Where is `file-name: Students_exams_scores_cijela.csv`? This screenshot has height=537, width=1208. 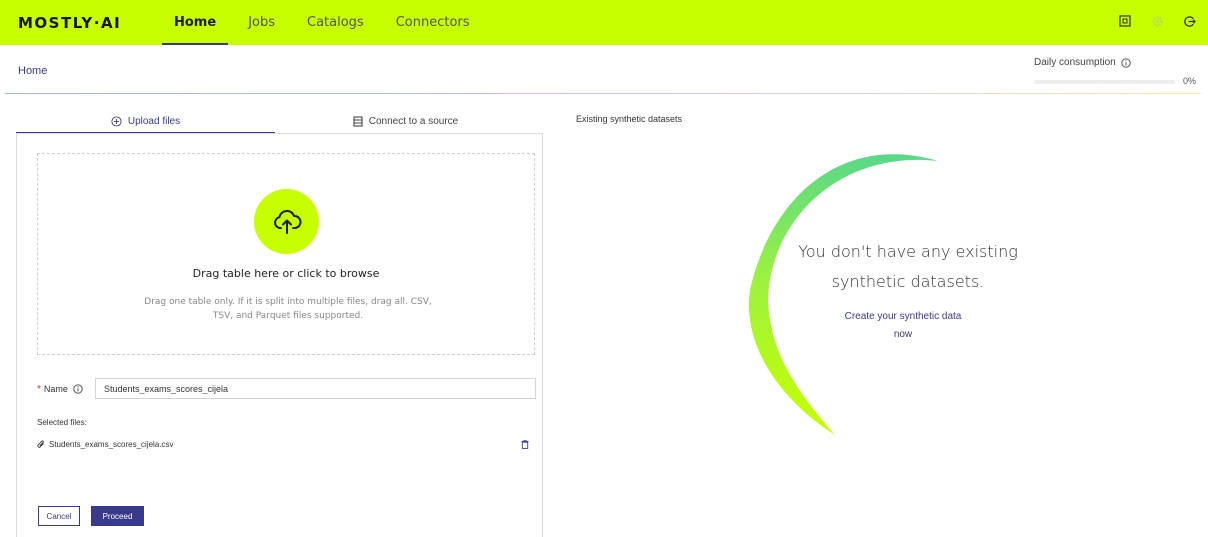 file-name: Students_exams_scores_cijela.csv is located at coordinates (111, 444).